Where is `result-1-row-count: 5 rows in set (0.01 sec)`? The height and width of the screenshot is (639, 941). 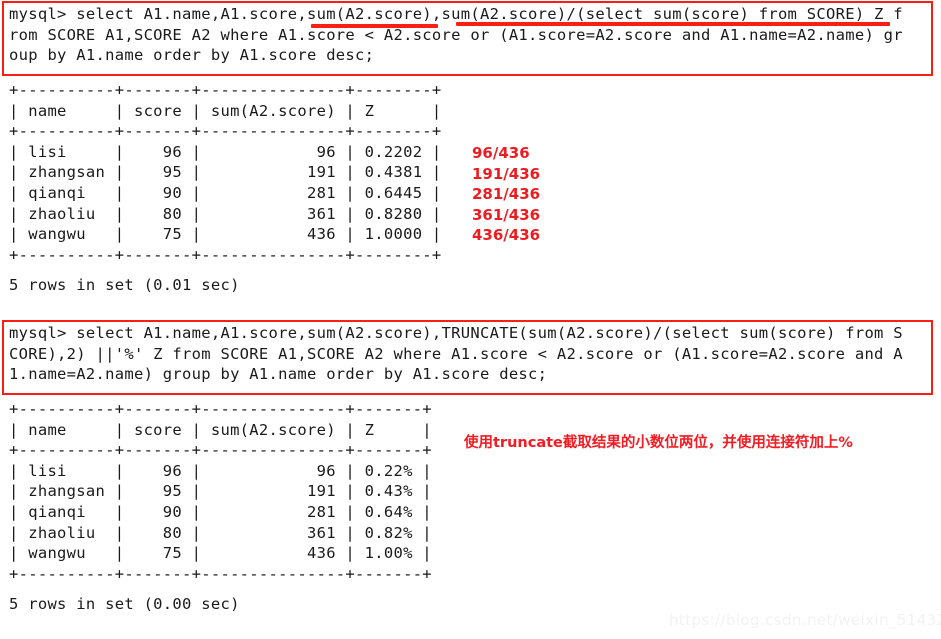 result-1-row-count: 5 rows in set (0.01 sec) is located at coordinates (124, 285).